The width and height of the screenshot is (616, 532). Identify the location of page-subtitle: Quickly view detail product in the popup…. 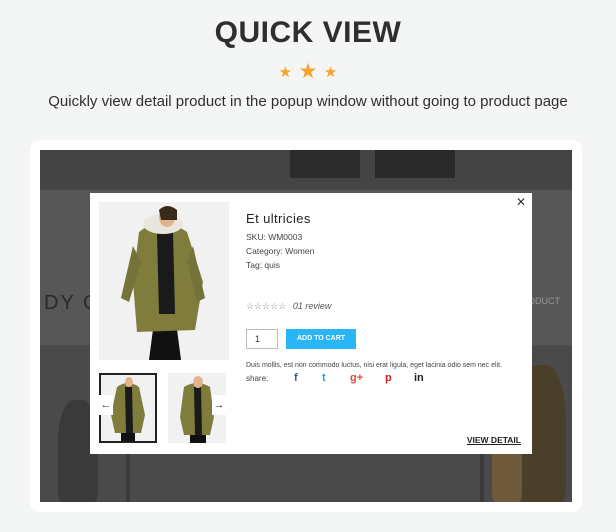
(308, 101).